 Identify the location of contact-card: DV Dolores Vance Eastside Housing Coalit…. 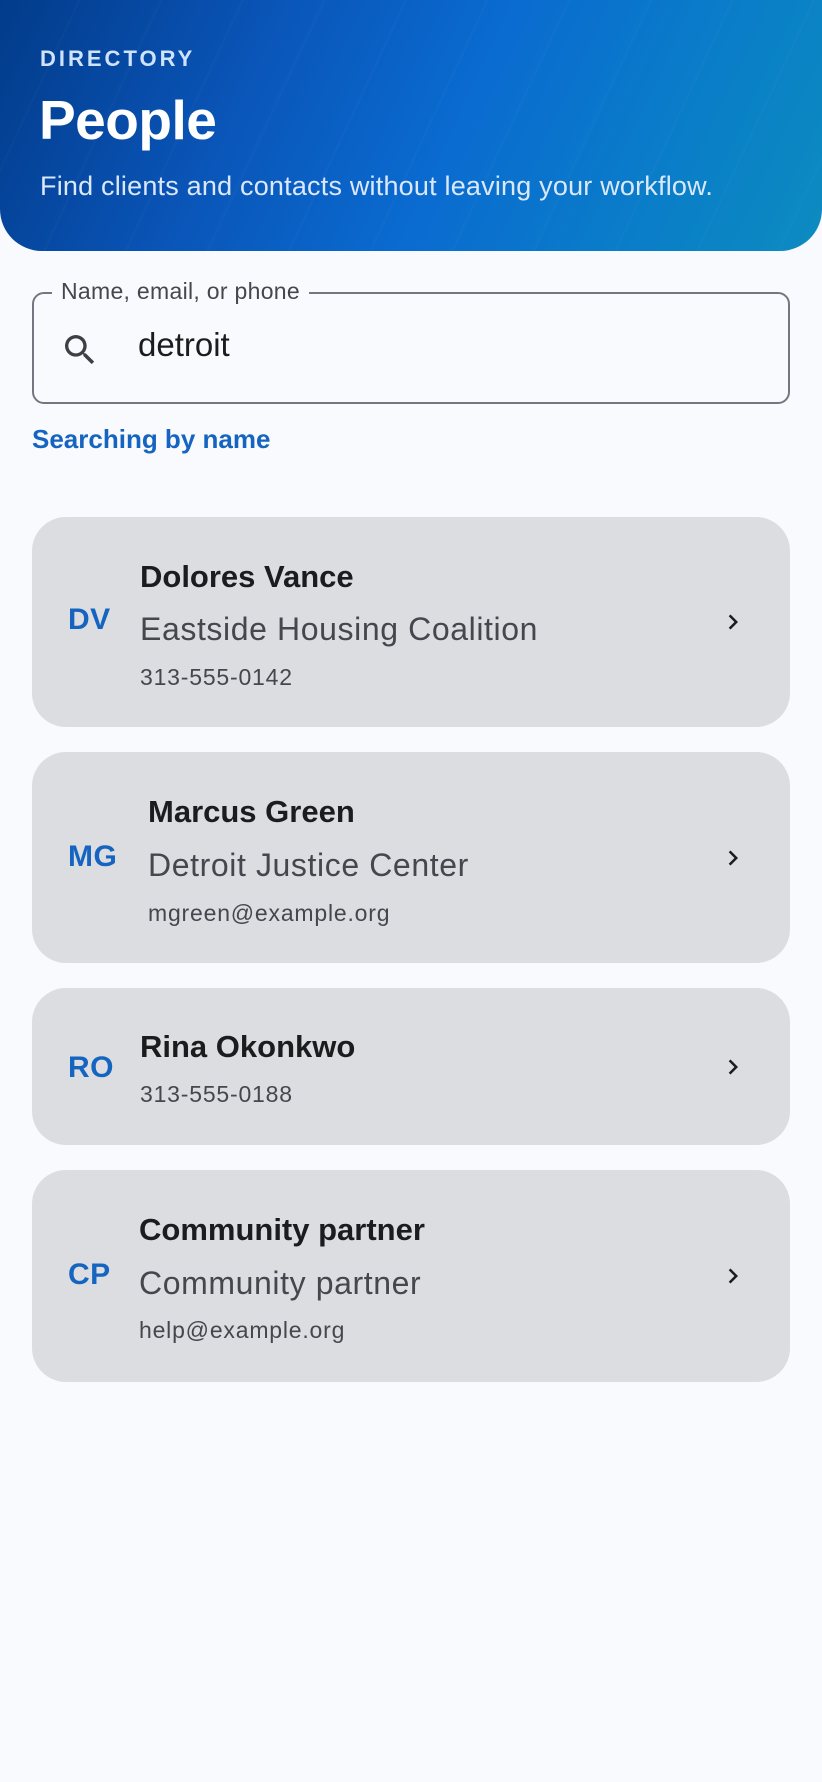
(411, 622).